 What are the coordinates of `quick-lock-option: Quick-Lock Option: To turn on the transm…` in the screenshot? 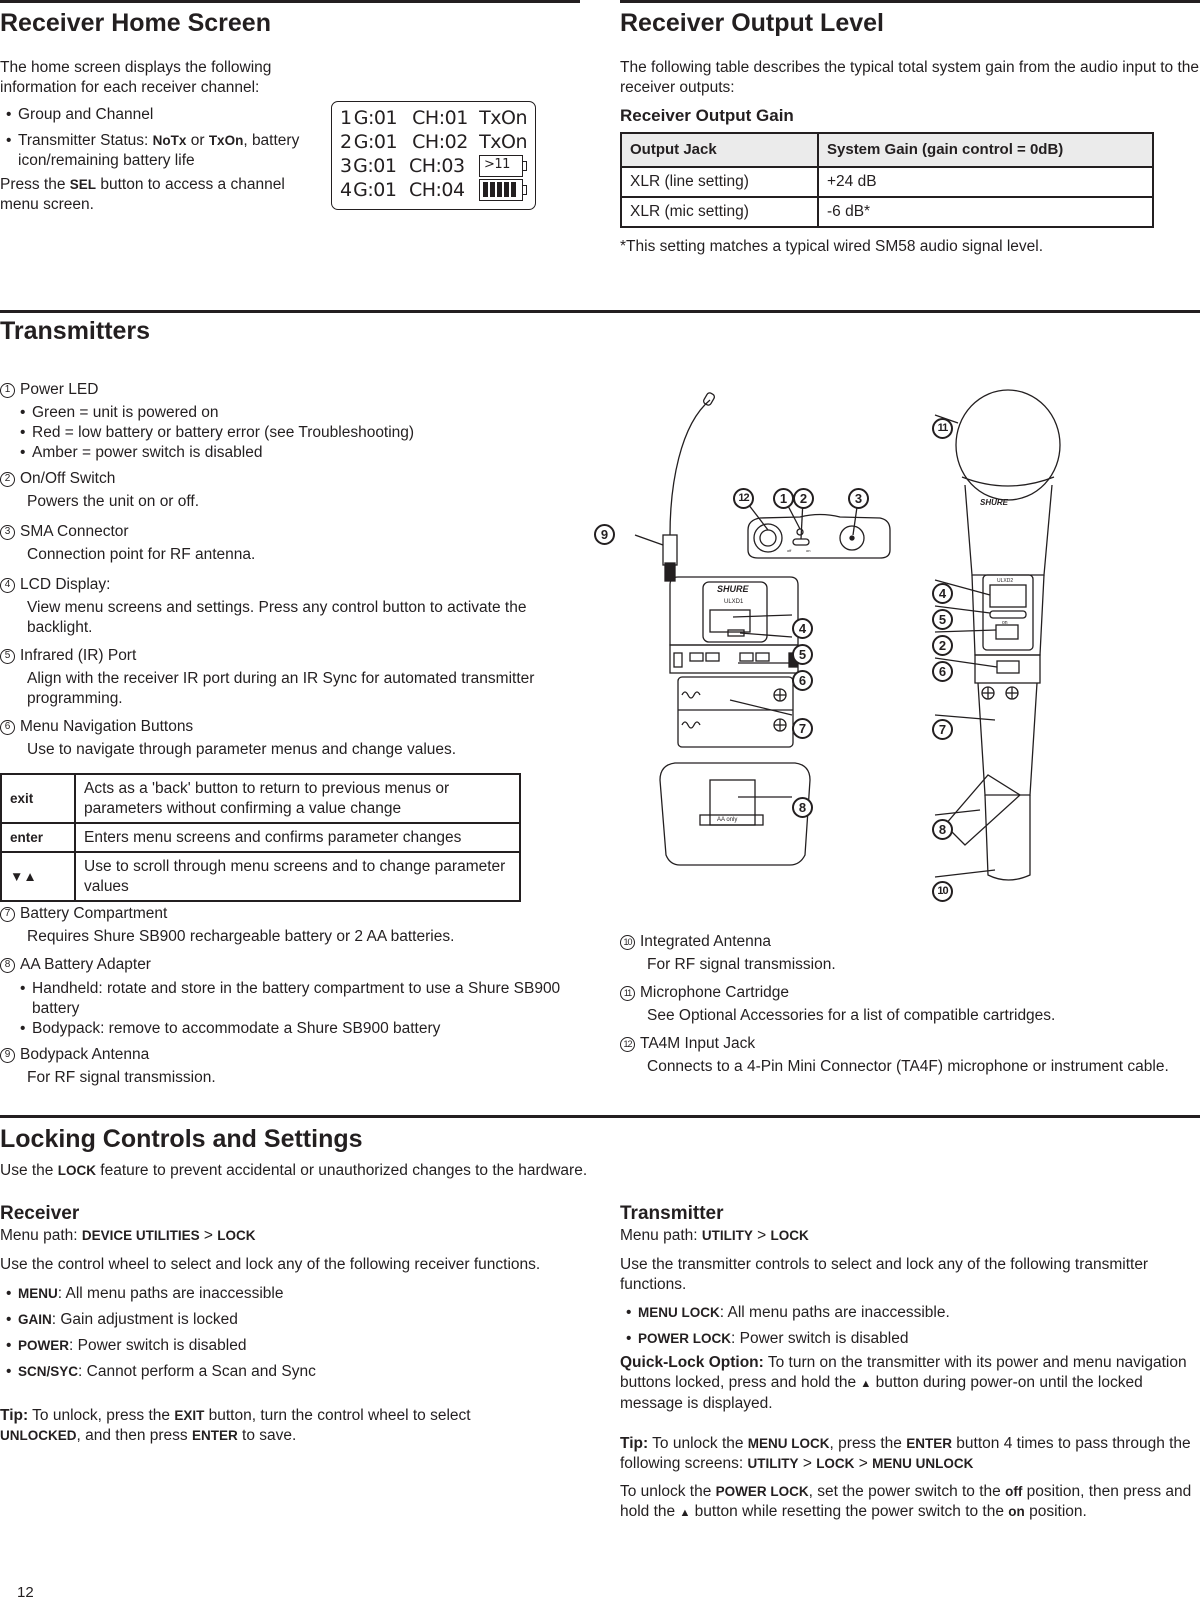 It's located at (903, 1383).